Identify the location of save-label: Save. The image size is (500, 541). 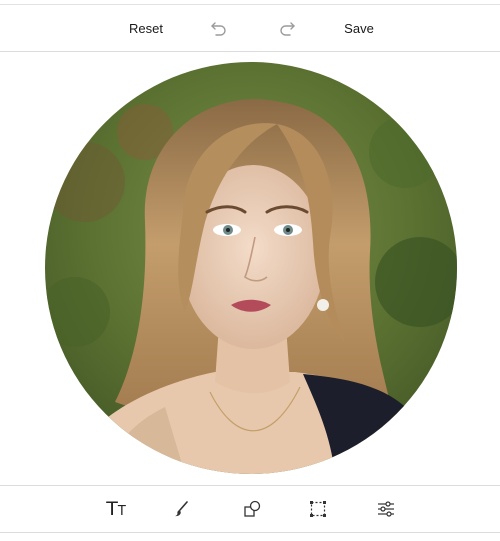
(359, 28).